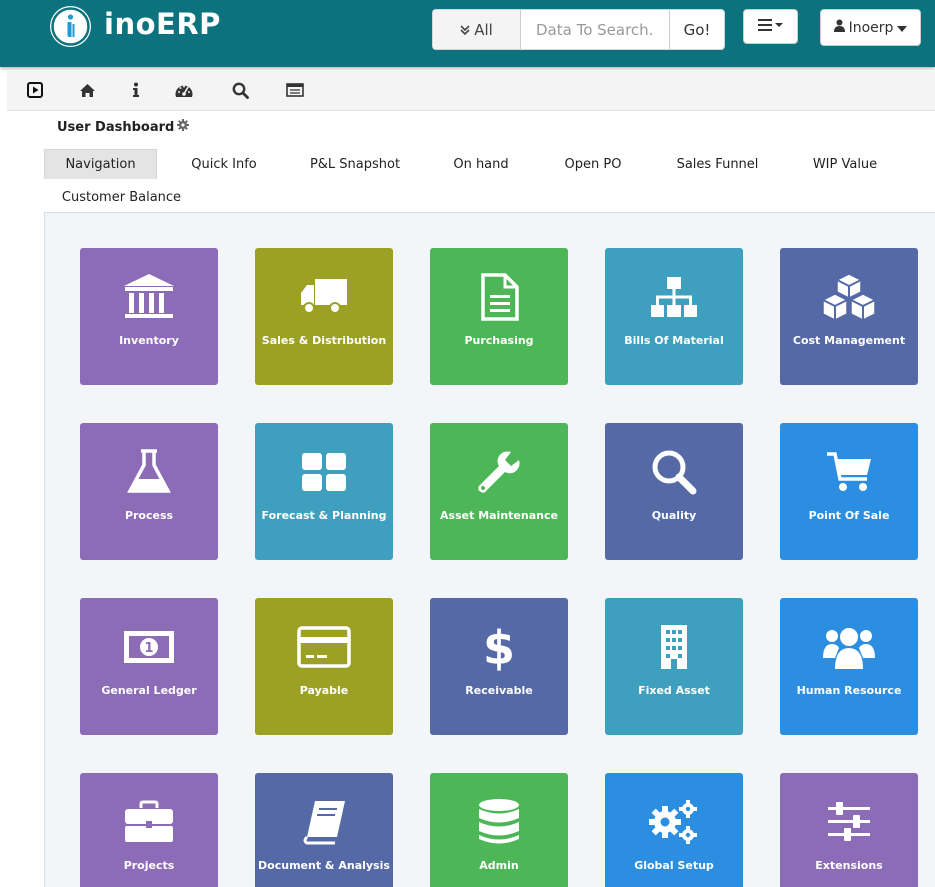 This screenshot has height=887, width=935. I want to click on double-chevron-down-icon, so click(465, 30).